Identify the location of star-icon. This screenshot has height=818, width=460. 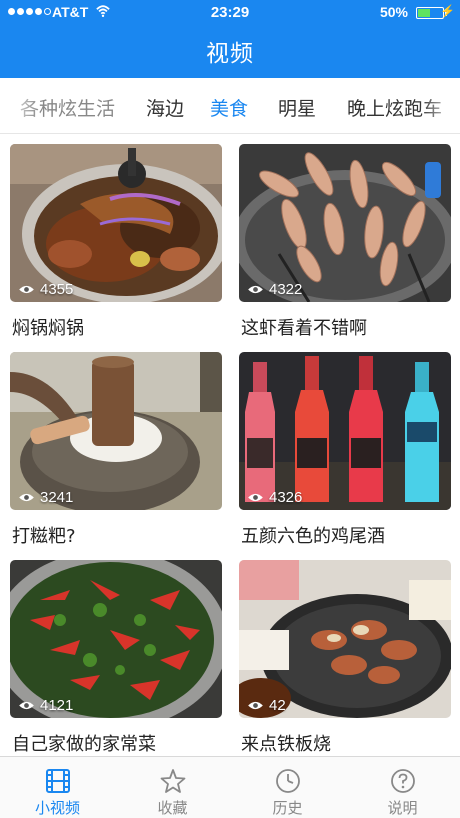
(173, 781).